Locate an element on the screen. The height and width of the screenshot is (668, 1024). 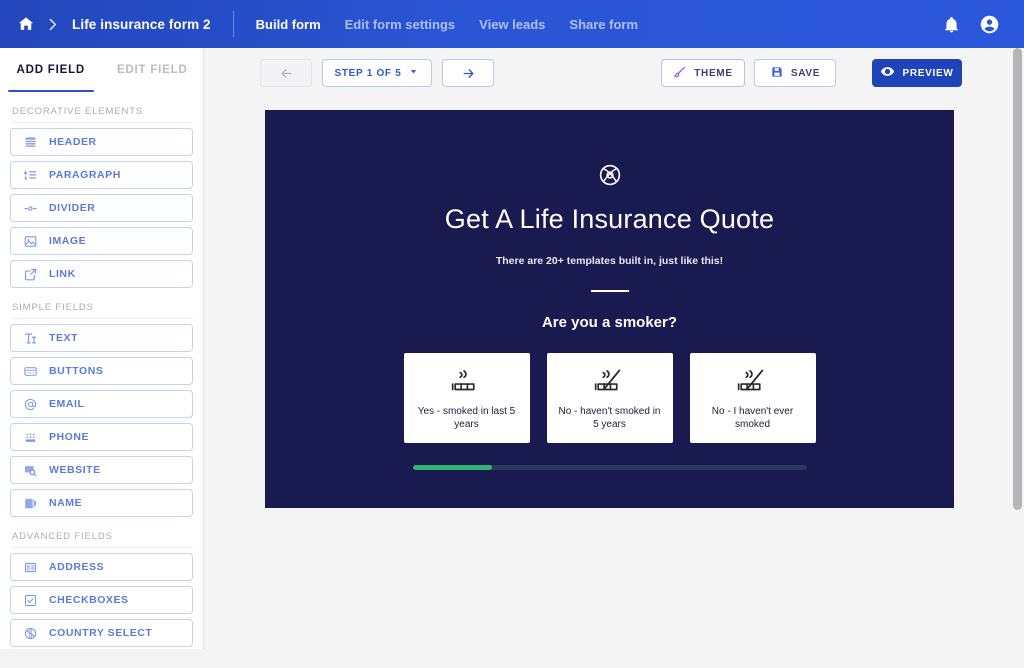
phone-keypad-icon is located at coordinates (30, 437).